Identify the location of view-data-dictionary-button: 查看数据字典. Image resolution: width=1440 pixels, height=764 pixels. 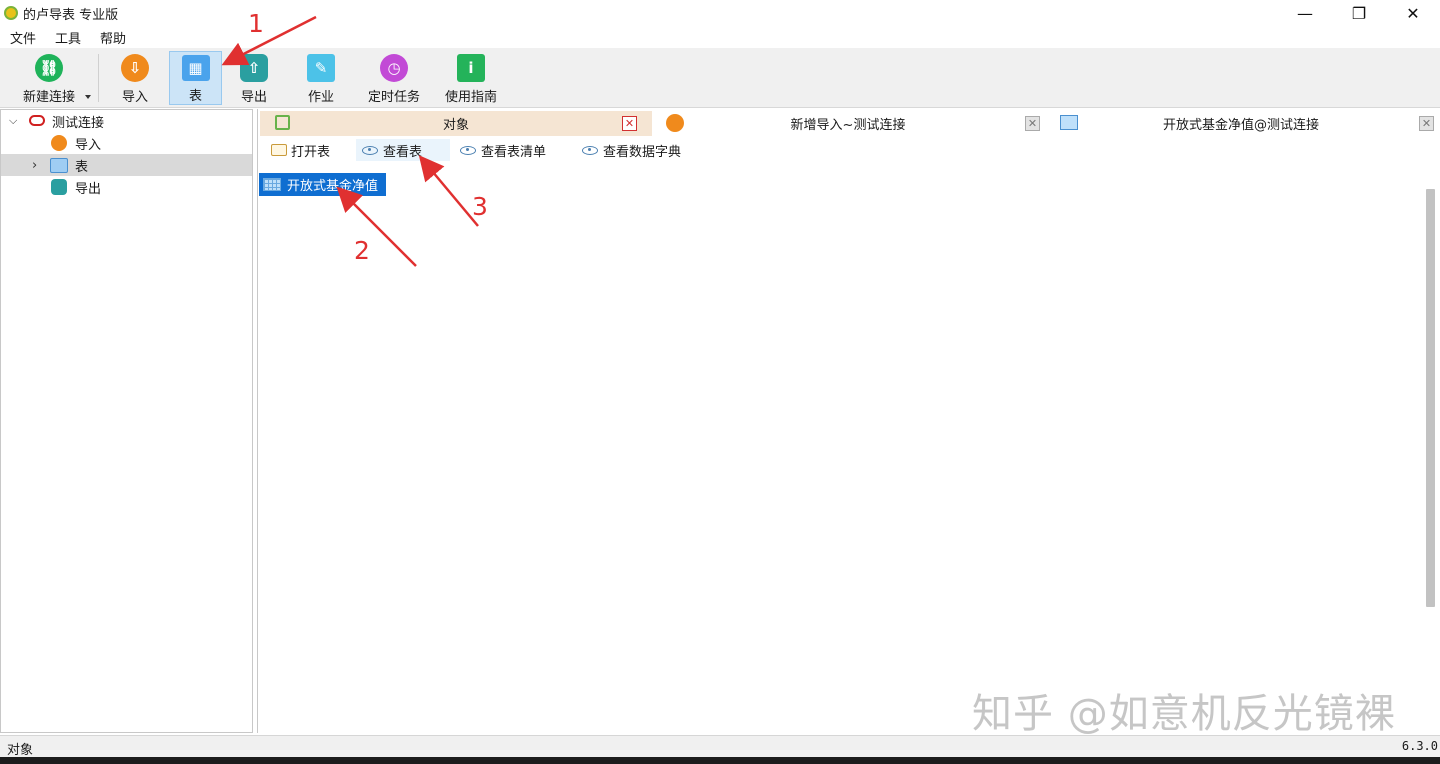
(630, 150).